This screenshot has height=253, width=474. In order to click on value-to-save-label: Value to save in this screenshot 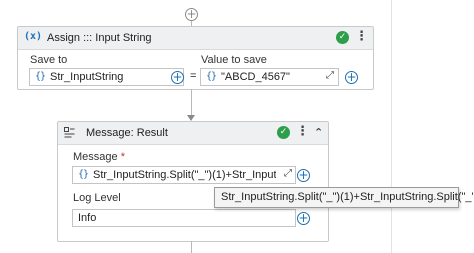, I will do `click(234, 60)`.